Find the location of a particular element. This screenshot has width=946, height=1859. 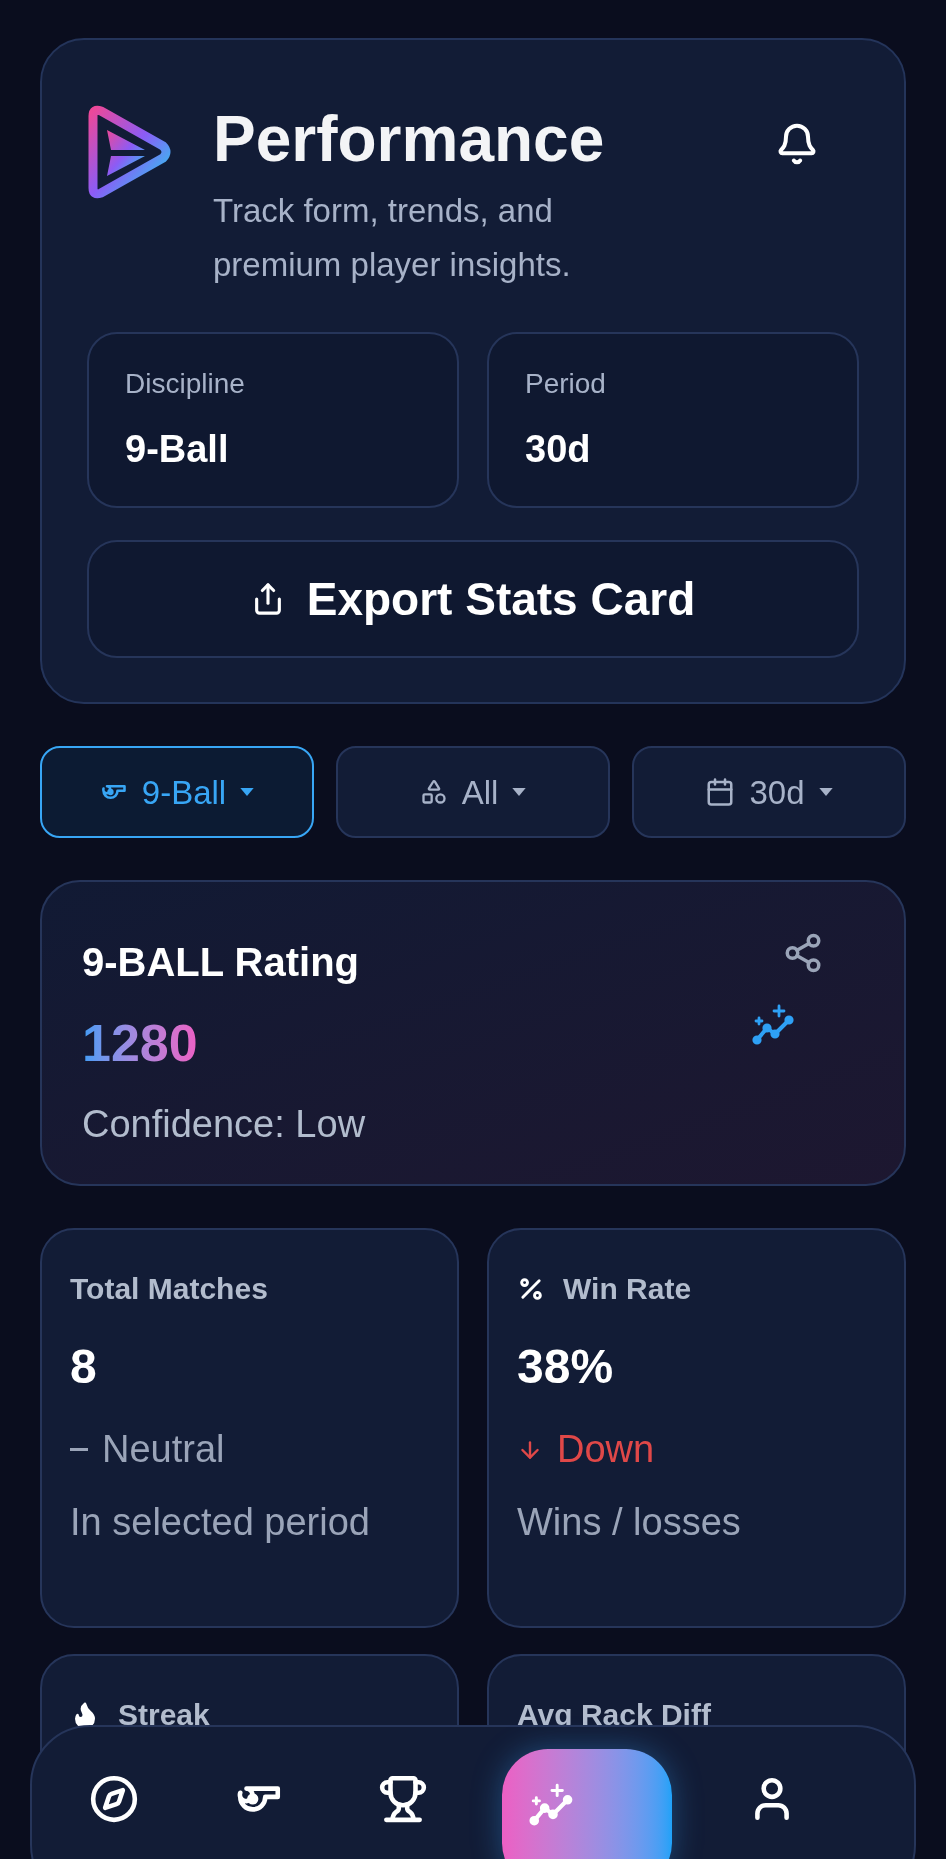

compass-icon is located at coordinates (114, 1799).